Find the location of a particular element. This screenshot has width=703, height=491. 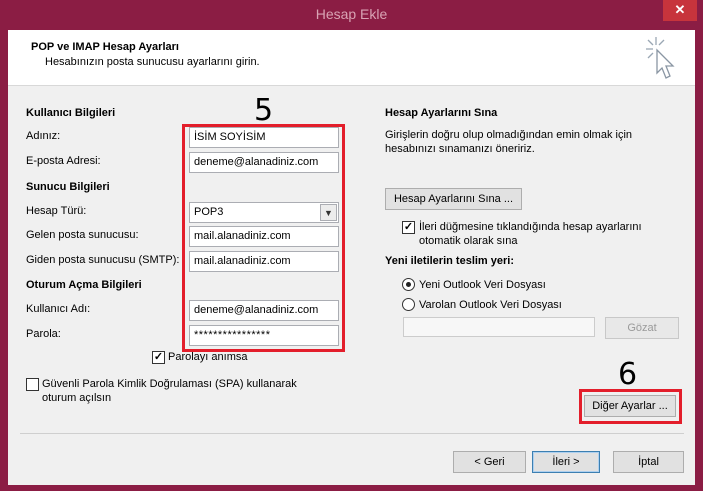

auto-test-checkbox: ✓ is located at coordinates (408, 227).